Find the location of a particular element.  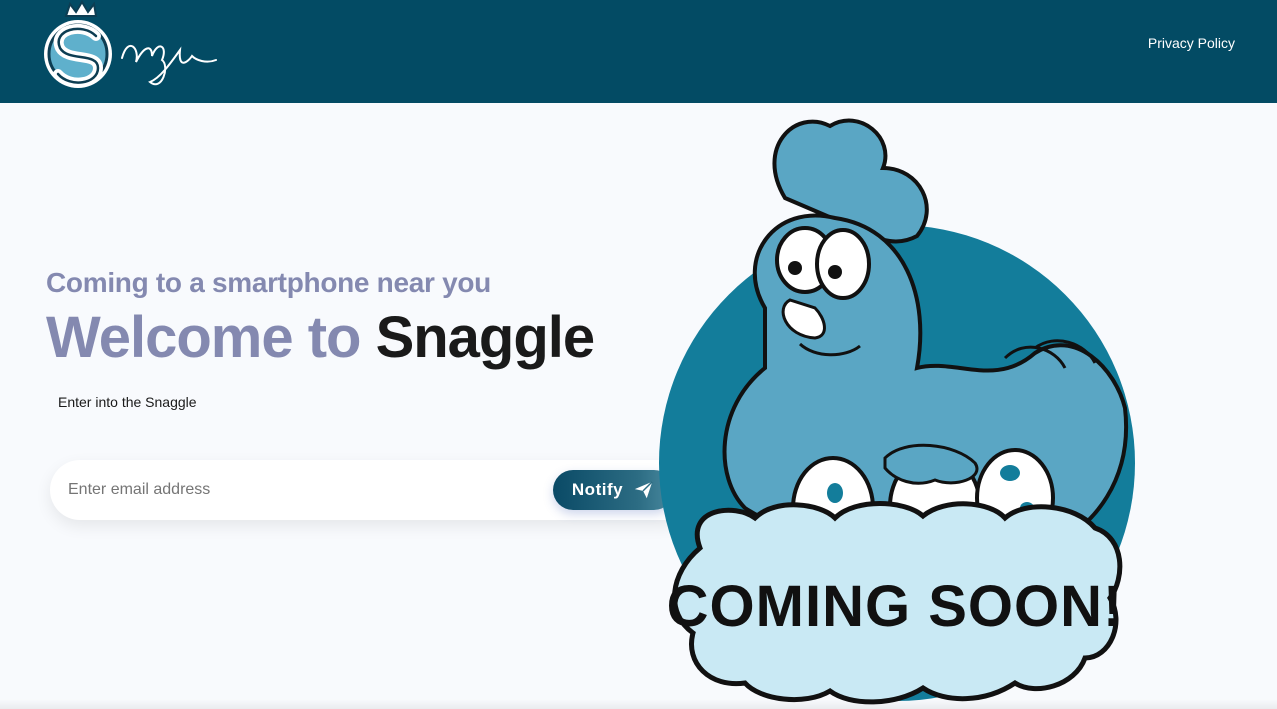

hero-title-brand: Snaggle is located at coordinates (485, 337).